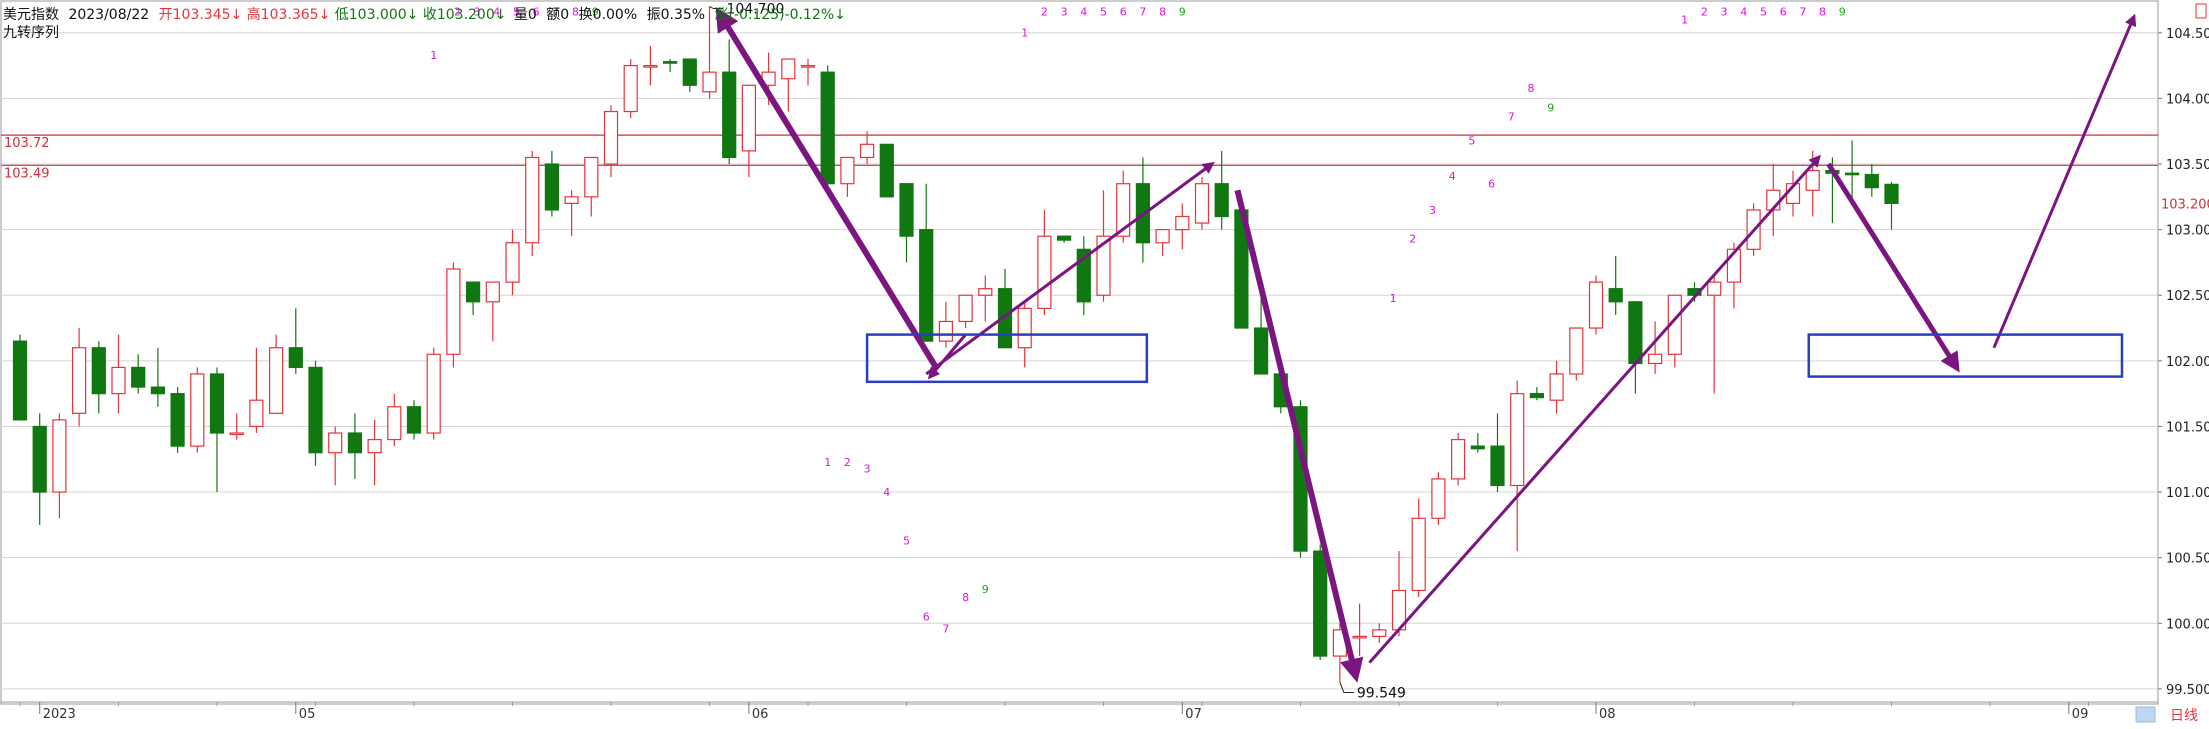 This screenshot has width=2209, height=729. I want to click on x-tick-label: 07, so click(1193, 714).